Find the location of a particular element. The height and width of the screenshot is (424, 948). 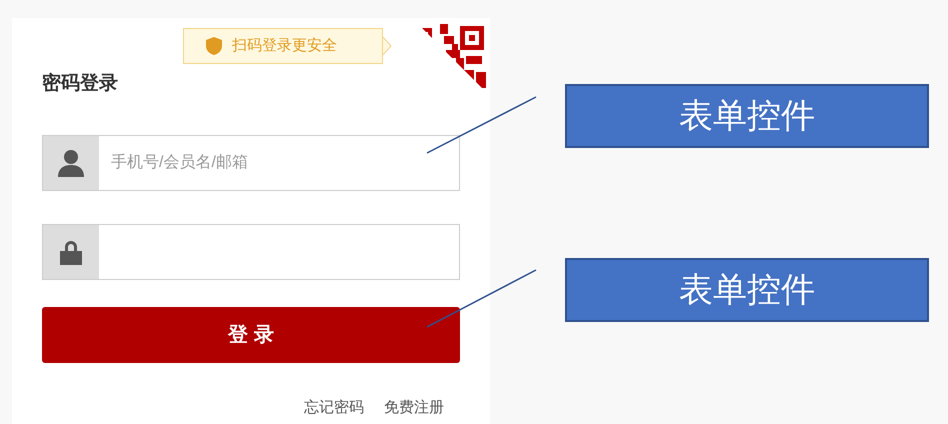

password-field is located at coordinates (251, 252).